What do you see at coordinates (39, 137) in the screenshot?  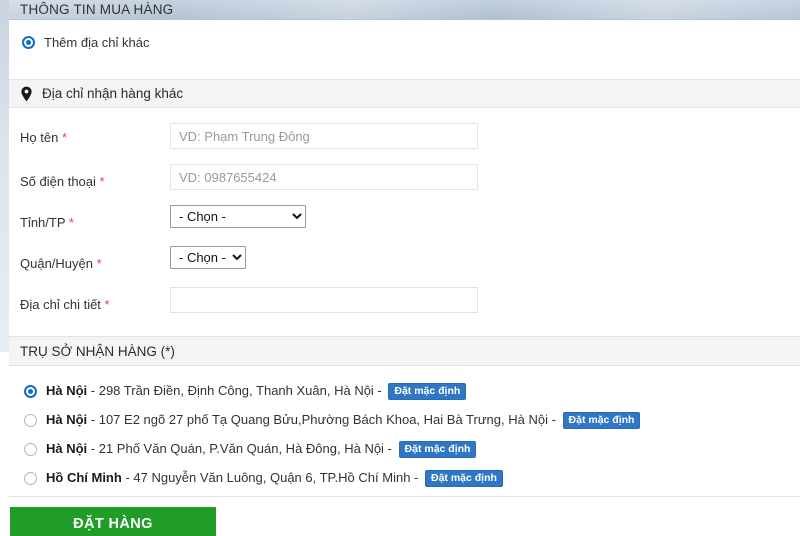 I see `fullname-label-text: Họ tên` at bounding box center [39, 137].